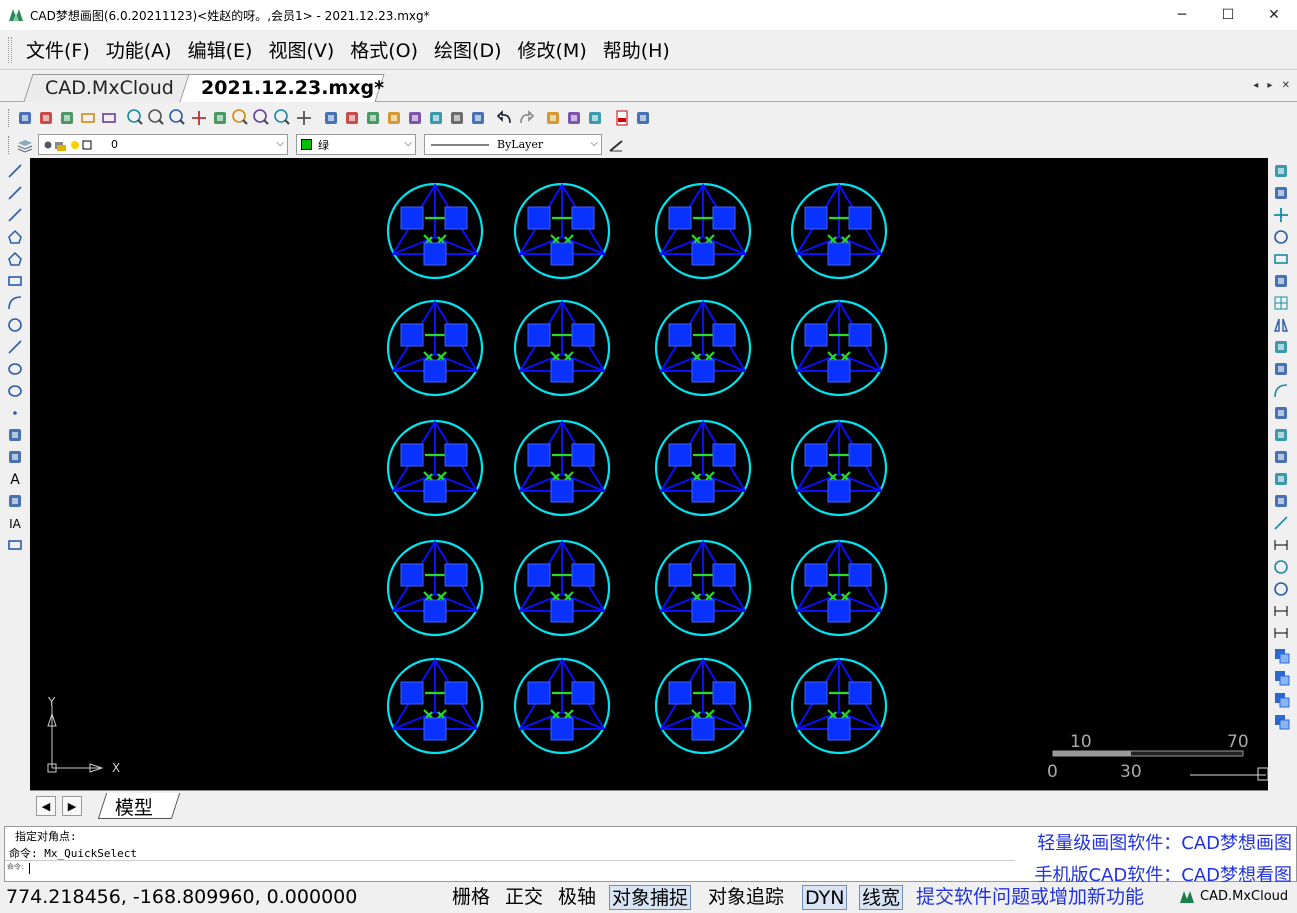  Describe the element at coordinates (15, 215) in the screenshot. I see `polyline-icon` at that location.